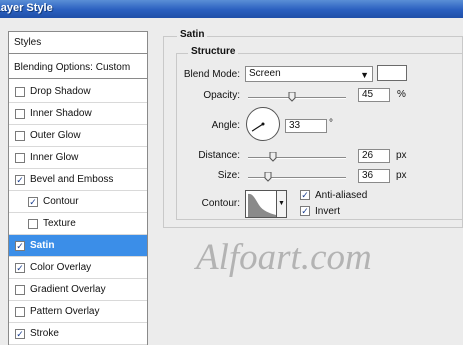 The image size is (463, 345). What do you see at coordinates (192, 34) in the screenshot?
I see `satin-section-title: Satin` at bounding box center [192, 34].